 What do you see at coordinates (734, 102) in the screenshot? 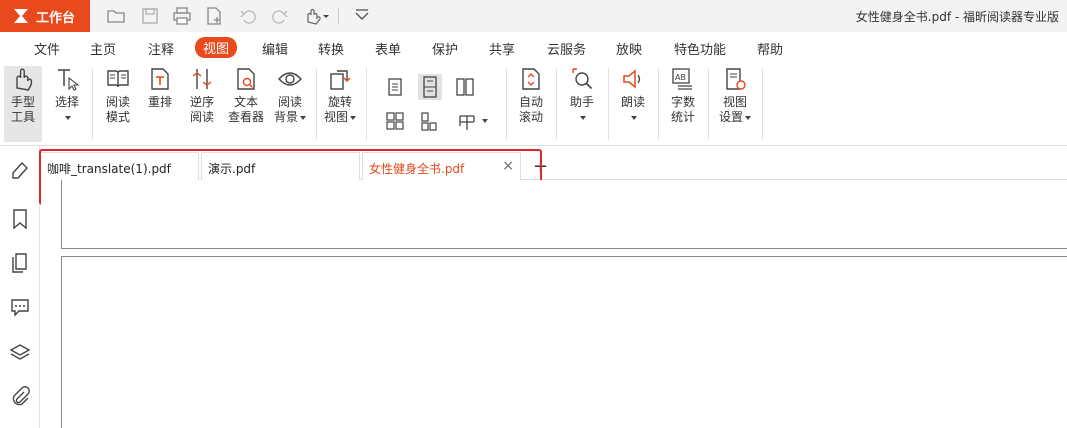
I see `view-settings-label-1: 视图` at bounding box center [734, 102].